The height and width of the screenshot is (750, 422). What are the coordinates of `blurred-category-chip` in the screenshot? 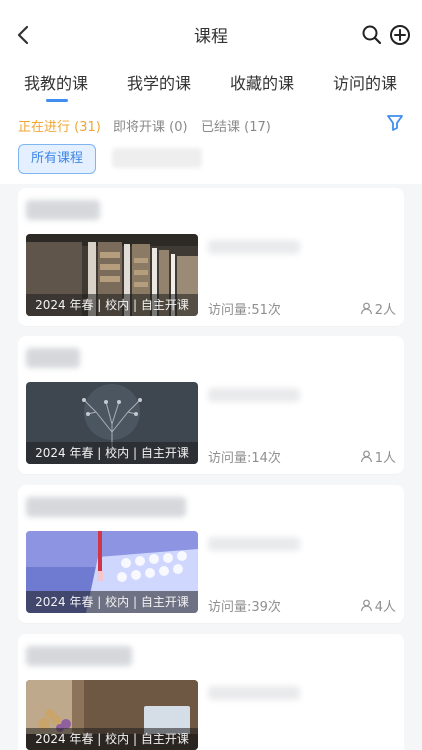 It's located at (157, 158).